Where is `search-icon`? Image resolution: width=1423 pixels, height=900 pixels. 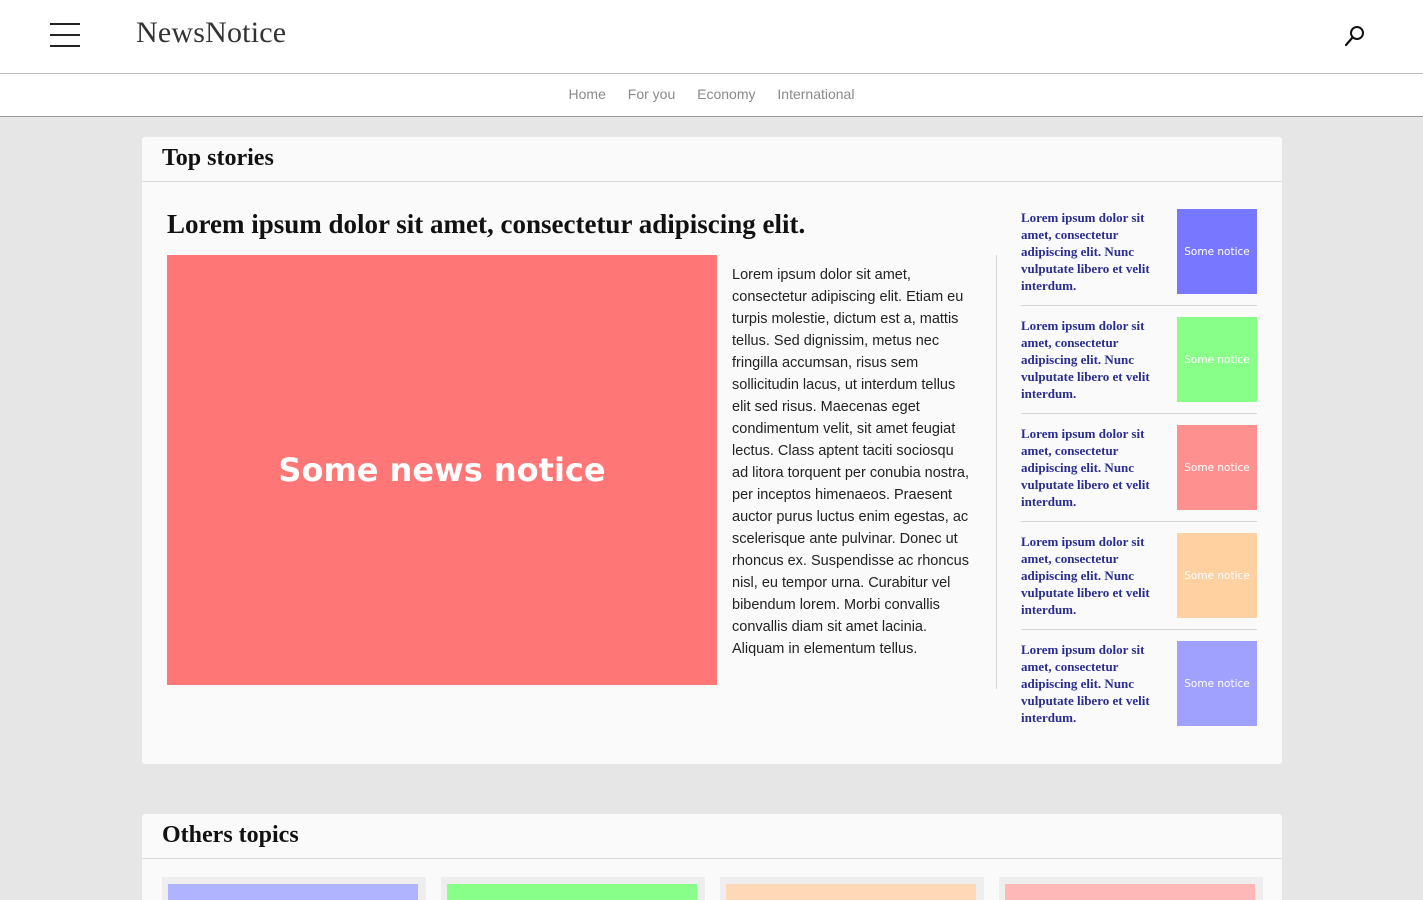 search-icon is located at coordinates (1355, 36).